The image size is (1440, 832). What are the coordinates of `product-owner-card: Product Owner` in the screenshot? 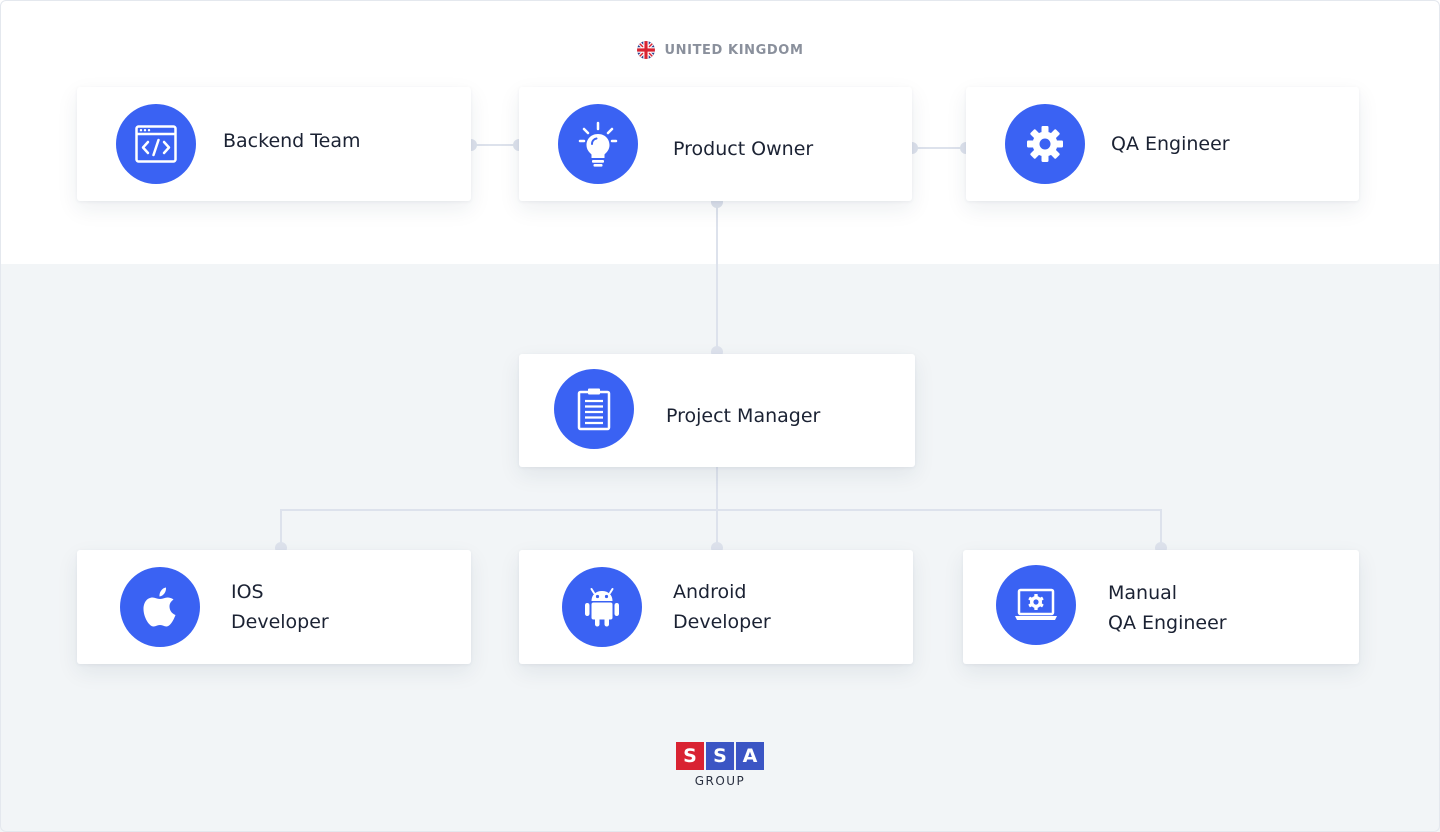 It's located at (715, 144).